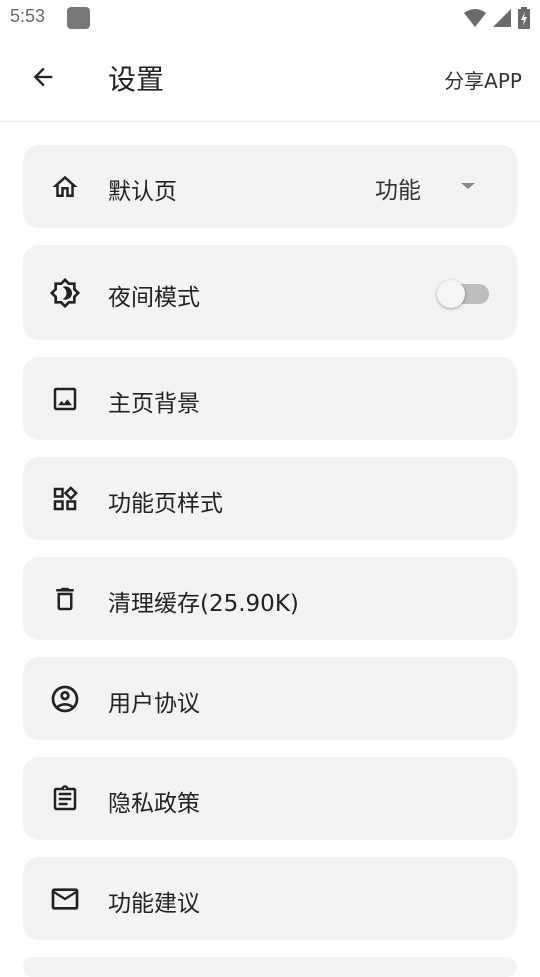  I want to click on setting-label: 清理缓存(25.90K), so click(203, 604).